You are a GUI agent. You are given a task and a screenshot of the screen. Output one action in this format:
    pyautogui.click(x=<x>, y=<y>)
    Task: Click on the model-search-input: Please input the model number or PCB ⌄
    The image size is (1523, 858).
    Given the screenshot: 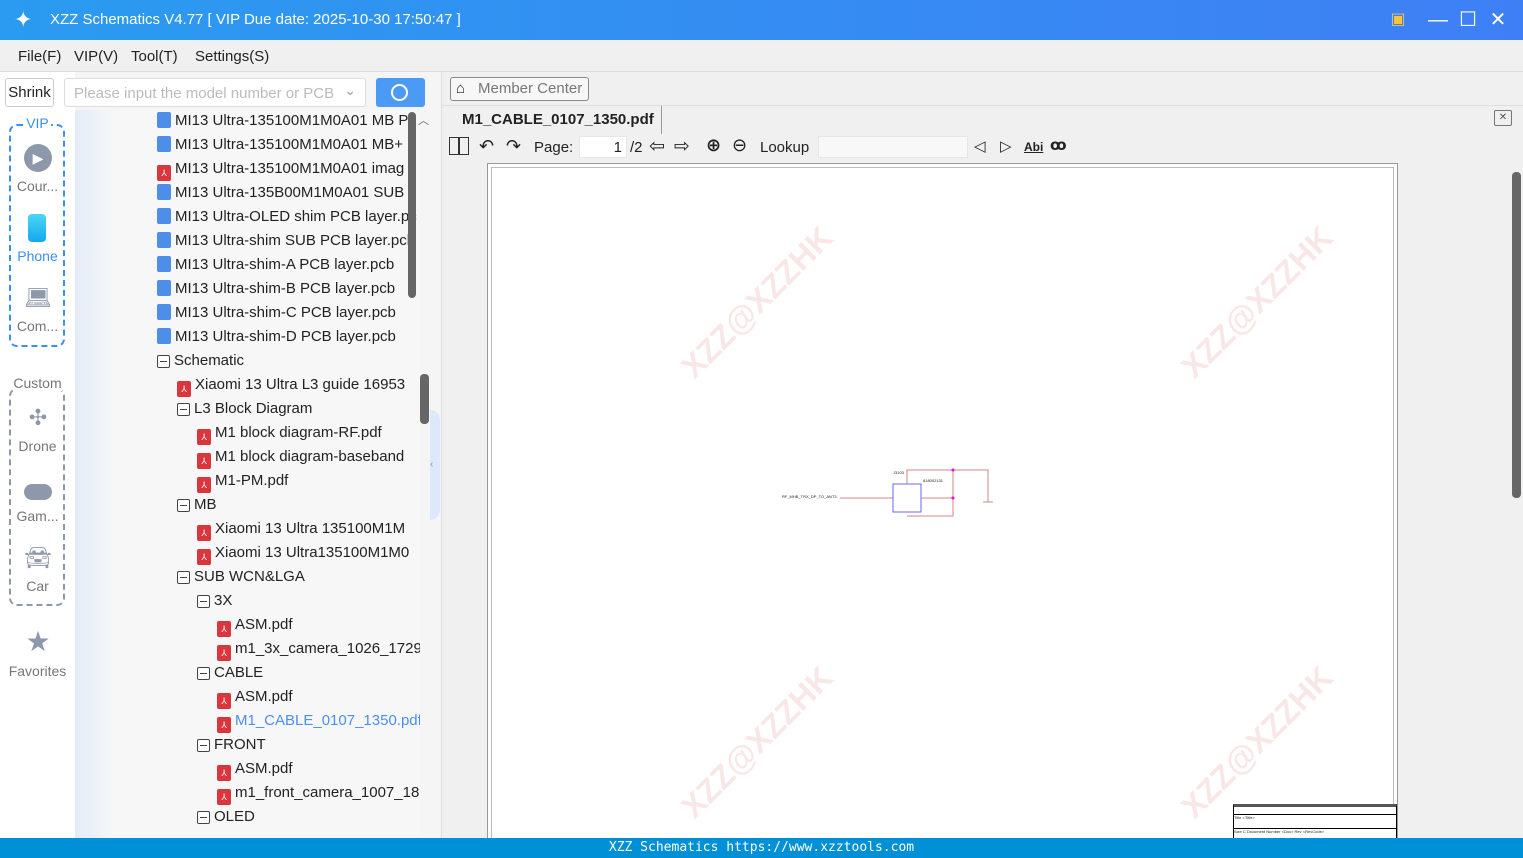 What is the action you would take?
    pyautogui.click(x=215, y=92)
    